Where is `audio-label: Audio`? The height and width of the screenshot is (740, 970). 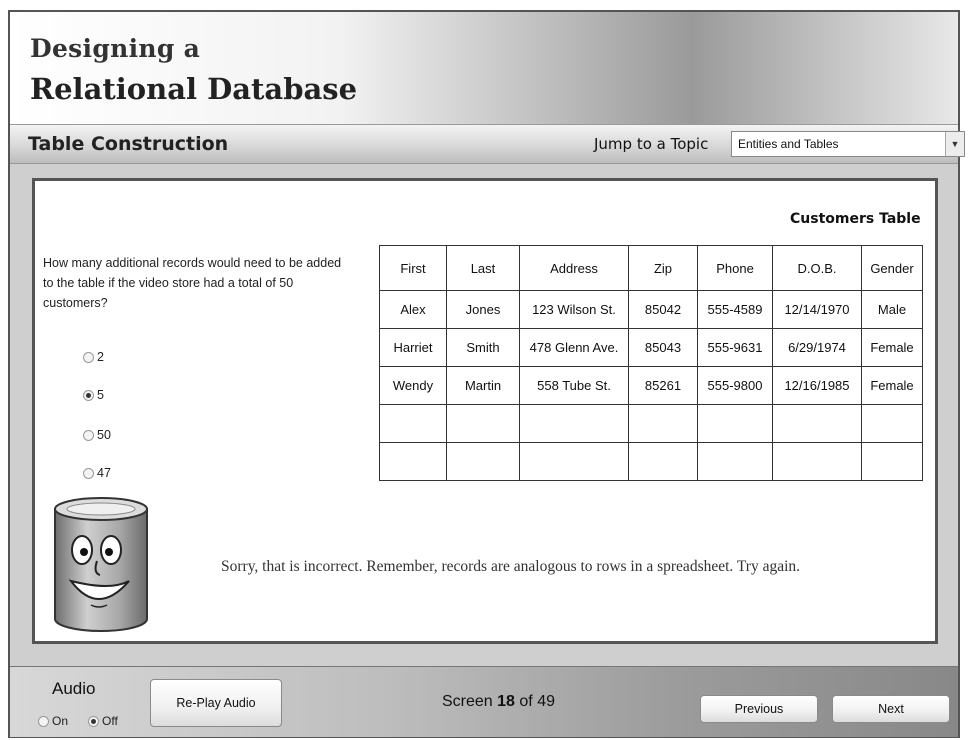 audio-label: Audio is located at coordinates (74, 688).